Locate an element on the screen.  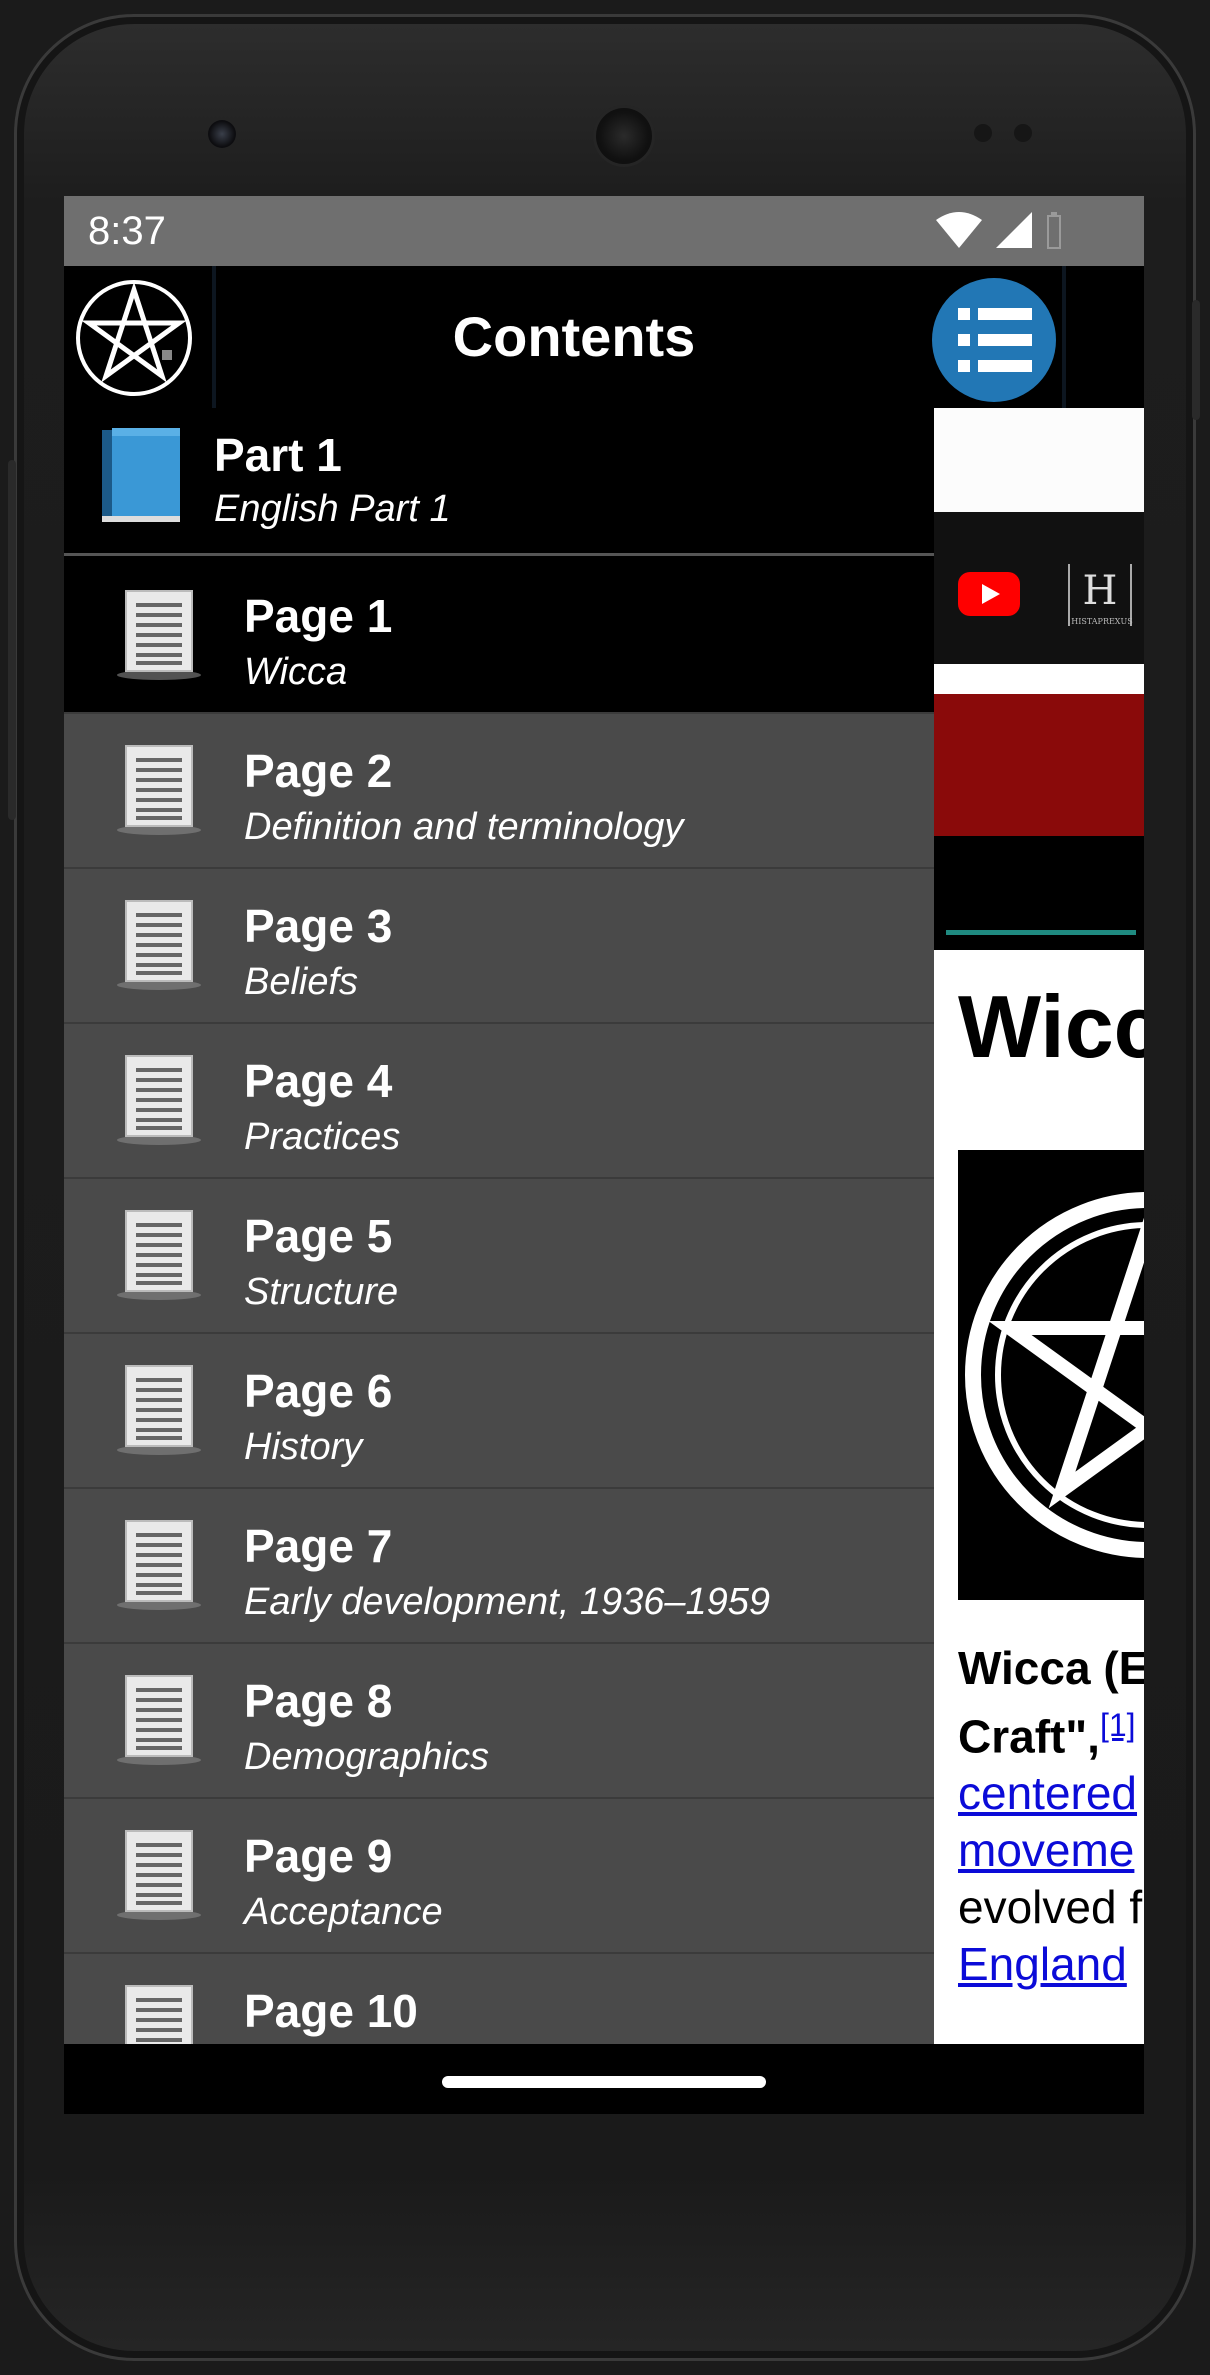
youtube-icon is located at coordinates (989, 594).